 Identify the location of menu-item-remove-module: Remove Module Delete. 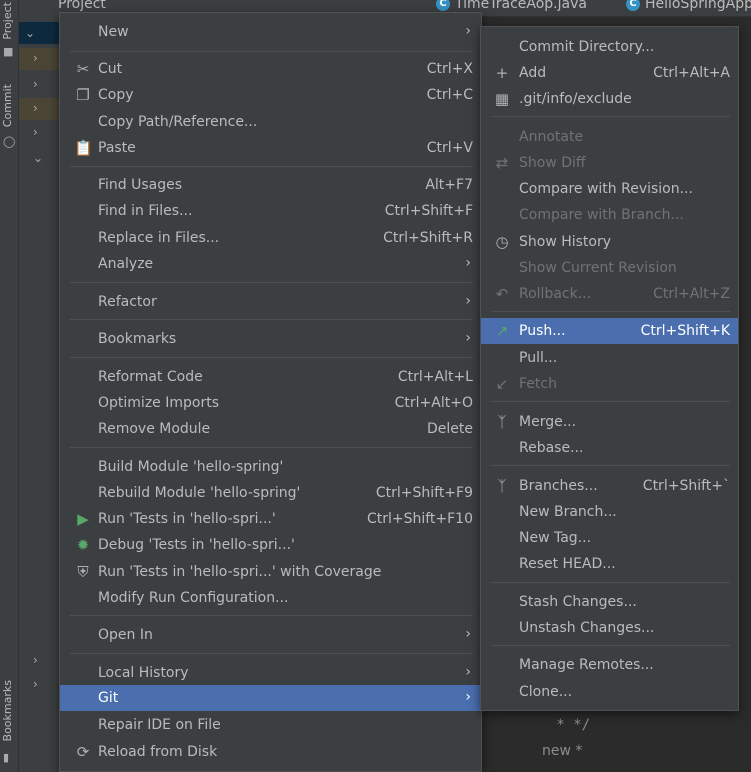
(270, 429).